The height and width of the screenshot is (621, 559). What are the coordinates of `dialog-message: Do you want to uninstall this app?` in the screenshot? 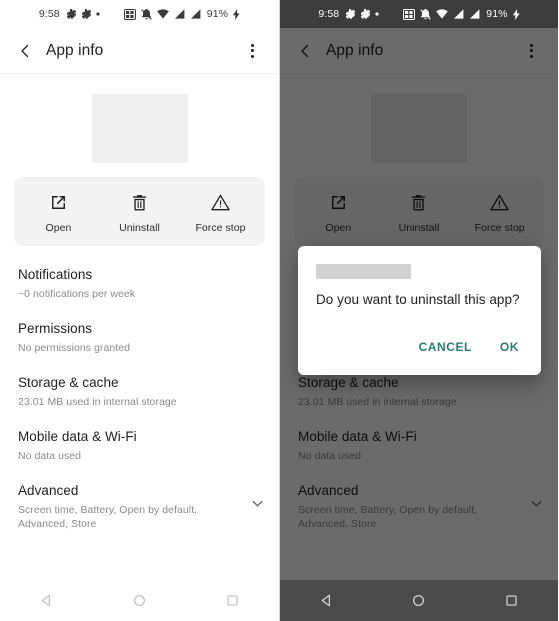 It's located at (418, 299).